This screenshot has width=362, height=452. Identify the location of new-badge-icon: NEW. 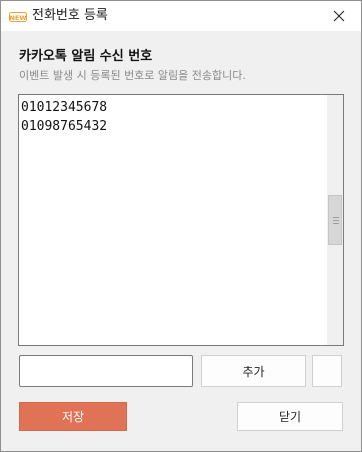
(18, 16).